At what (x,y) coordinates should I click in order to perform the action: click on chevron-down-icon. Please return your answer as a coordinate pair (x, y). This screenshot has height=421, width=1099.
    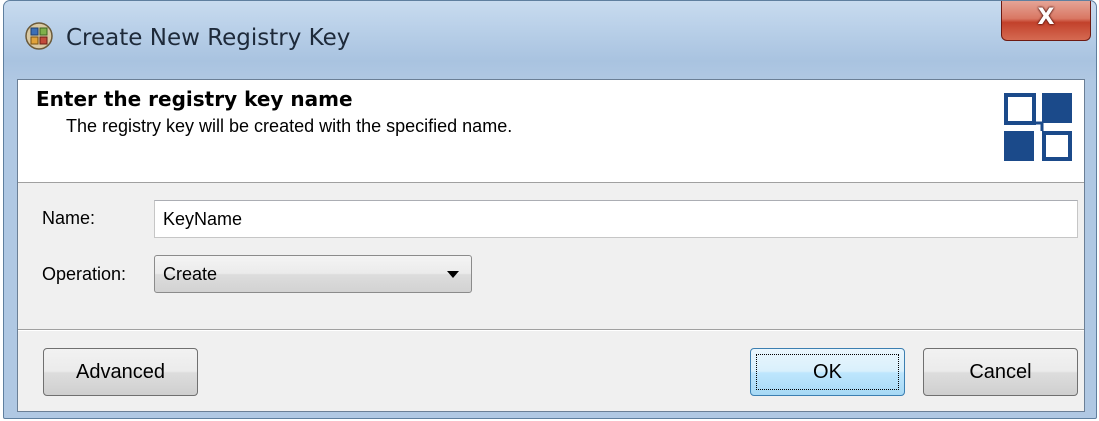
    Looking at the image, I should click on (453, 274).